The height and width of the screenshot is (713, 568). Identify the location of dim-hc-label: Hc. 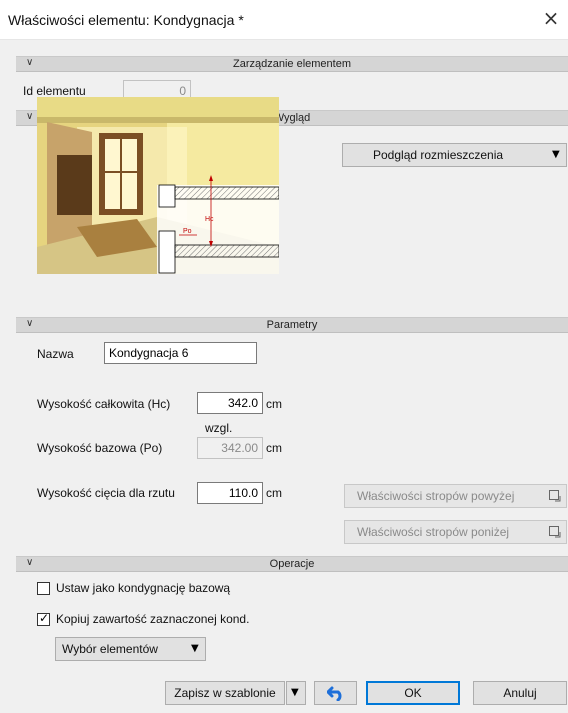
(209, 219).